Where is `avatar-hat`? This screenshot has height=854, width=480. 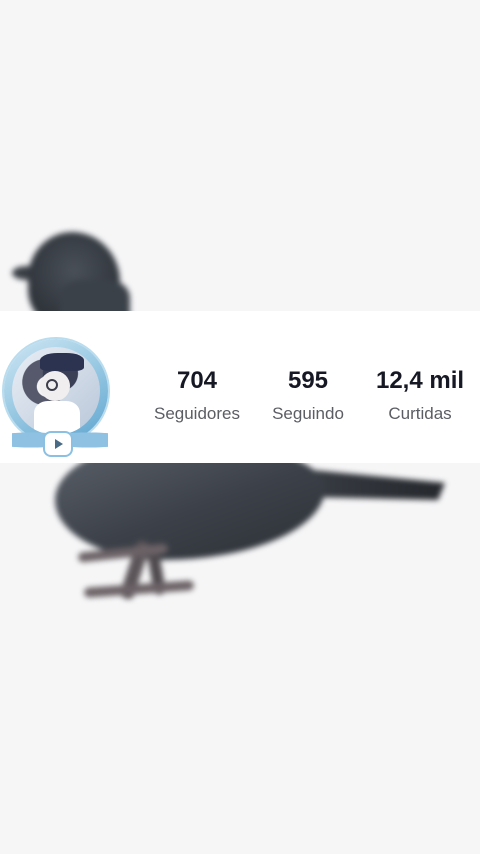 avatar-hat is located at coordinates (62, 362).